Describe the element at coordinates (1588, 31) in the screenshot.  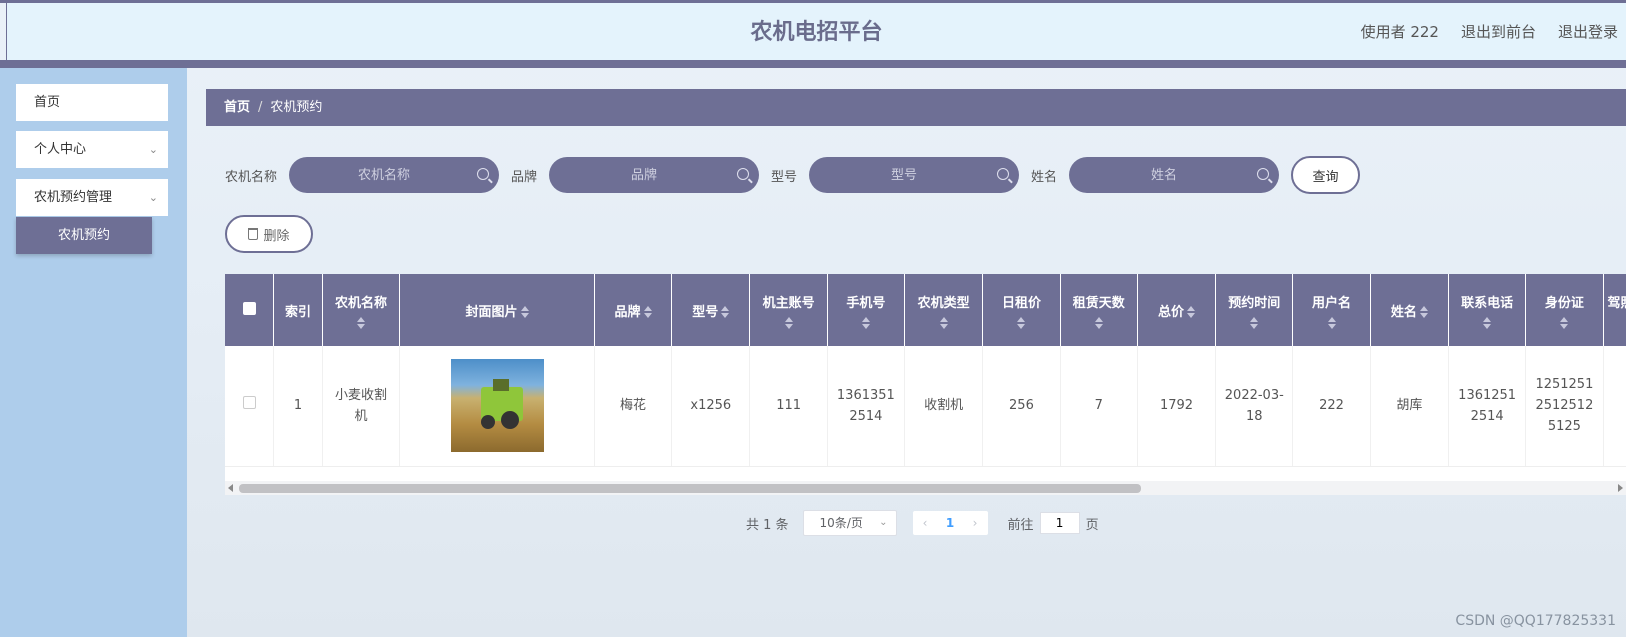
I see `logout-link: 退出登录` at that location.